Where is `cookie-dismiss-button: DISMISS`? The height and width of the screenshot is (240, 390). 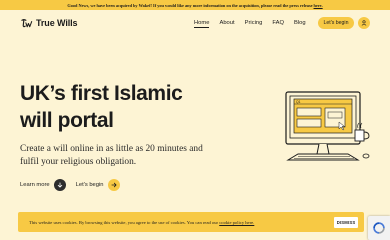 cookie-dismiss-button: DISMISS is located at coordinates (346, 222).